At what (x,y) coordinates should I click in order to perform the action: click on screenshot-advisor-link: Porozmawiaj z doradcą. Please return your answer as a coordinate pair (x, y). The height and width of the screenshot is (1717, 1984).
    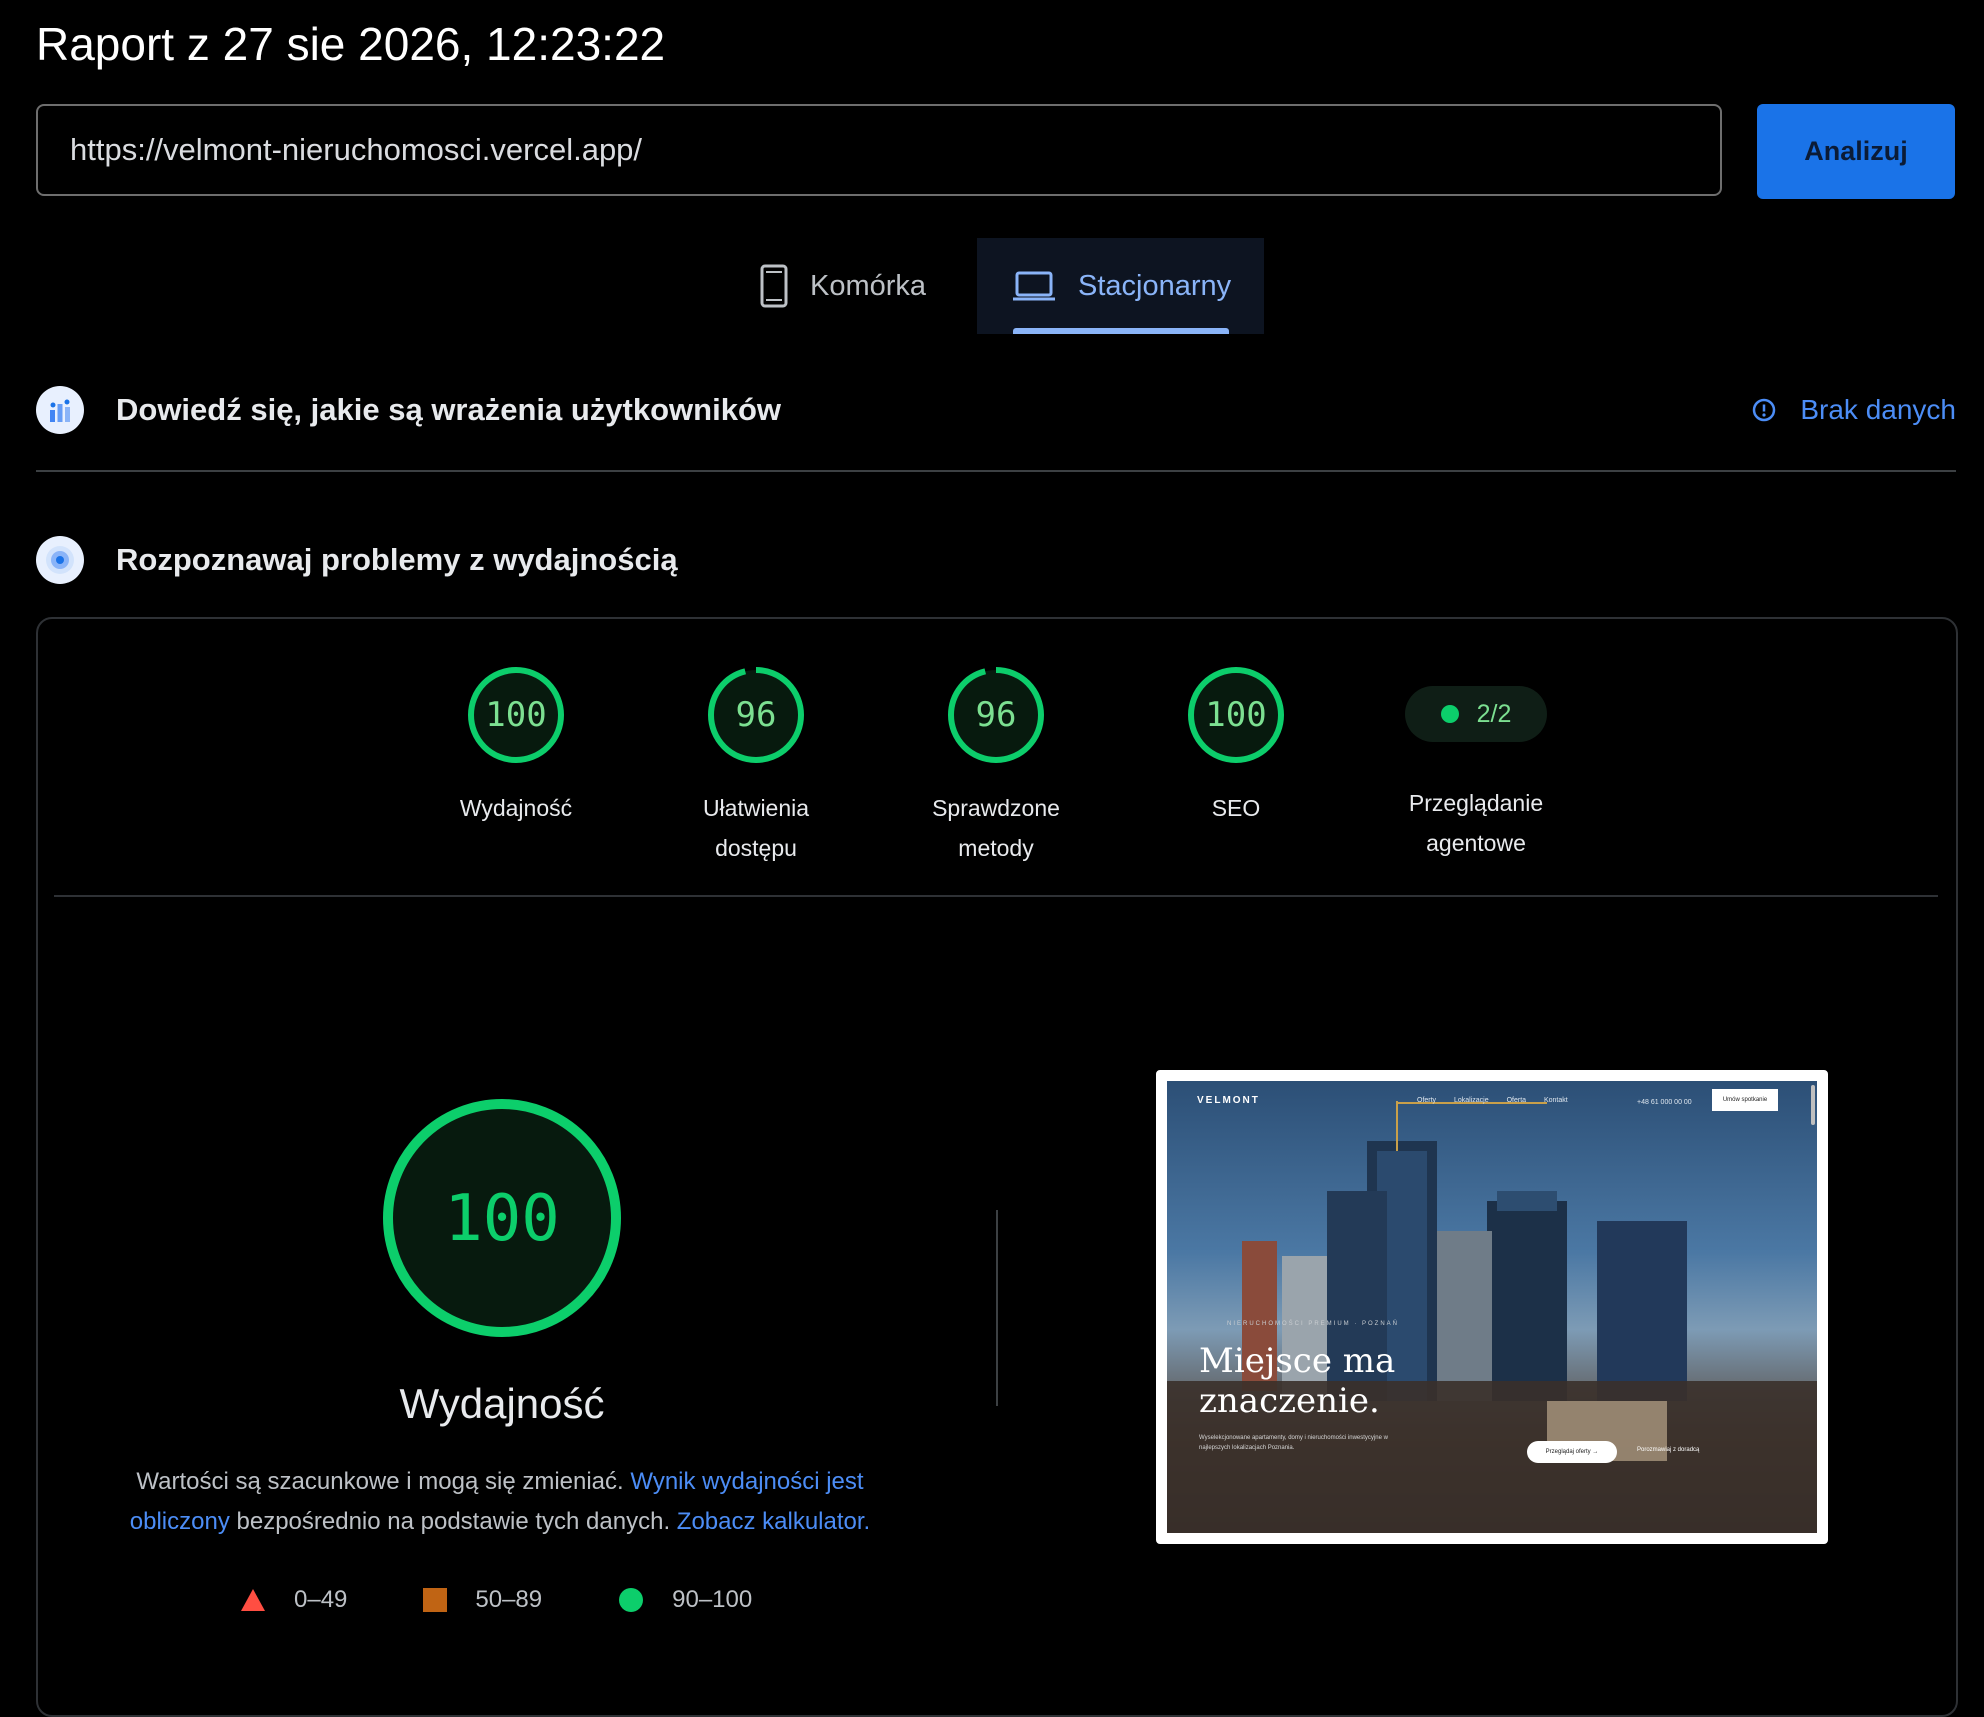
    Looking at the image, I should click on (1668, 1450).